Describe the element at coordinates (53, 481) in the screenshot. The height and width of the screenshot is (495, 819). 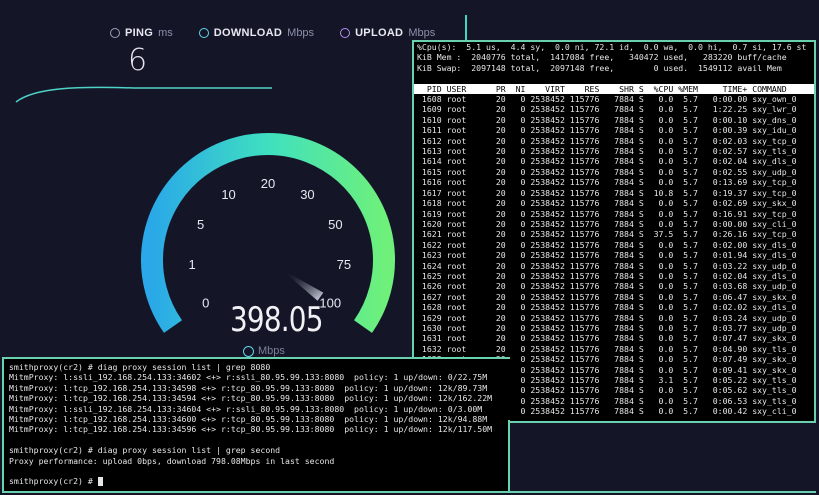
I see `terminal-prompt: smithproxy(cr2) #` at that location.